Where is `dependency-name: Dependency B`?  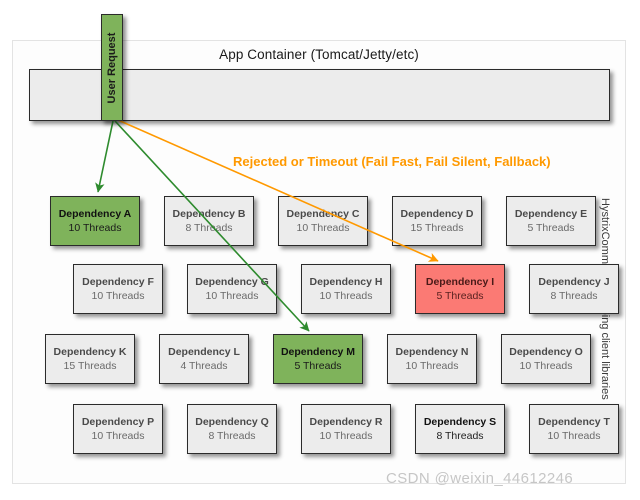 dependency-name: Dependency B is located at coordinates (209, 214).